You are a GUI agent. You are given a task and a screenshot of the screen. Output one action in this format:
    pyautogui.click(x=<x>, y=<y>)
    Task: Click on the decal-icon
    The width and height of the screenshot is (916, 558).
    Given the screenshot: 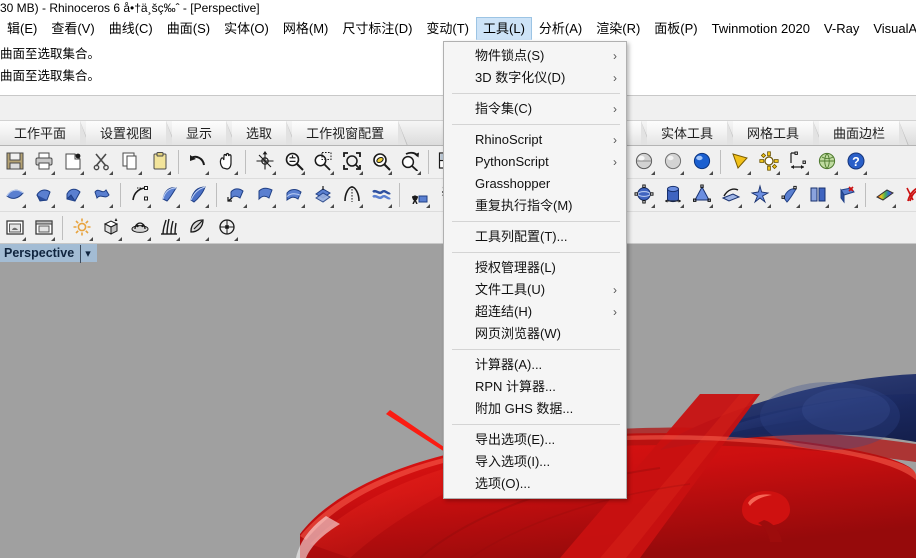 What is the action you would take?
    pyautogui.click(x=226, y=228)
    